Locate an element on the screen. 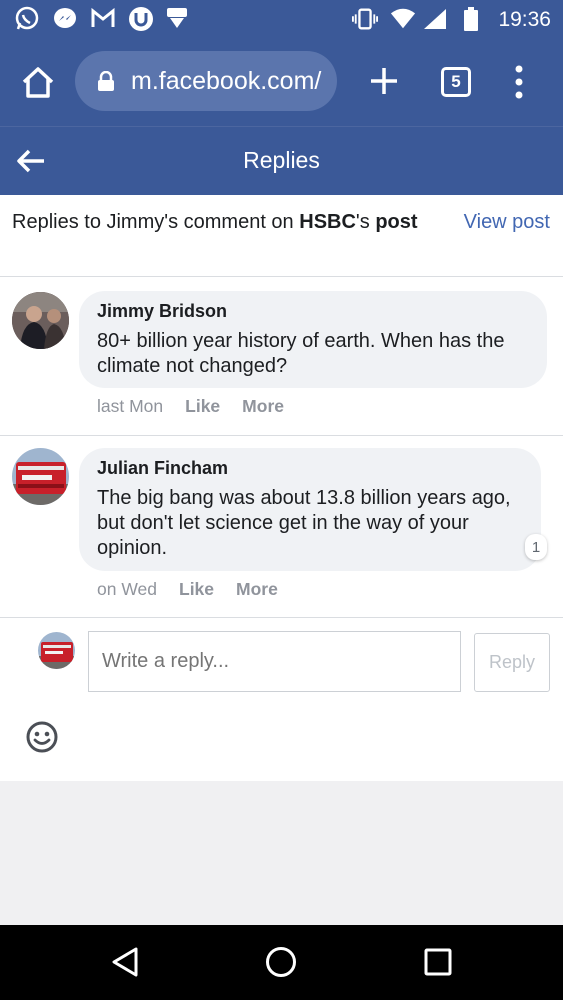 Image resolution: width=563 pixels, height=1000 pixels. lock-icon is located at coordinates (106, 80).